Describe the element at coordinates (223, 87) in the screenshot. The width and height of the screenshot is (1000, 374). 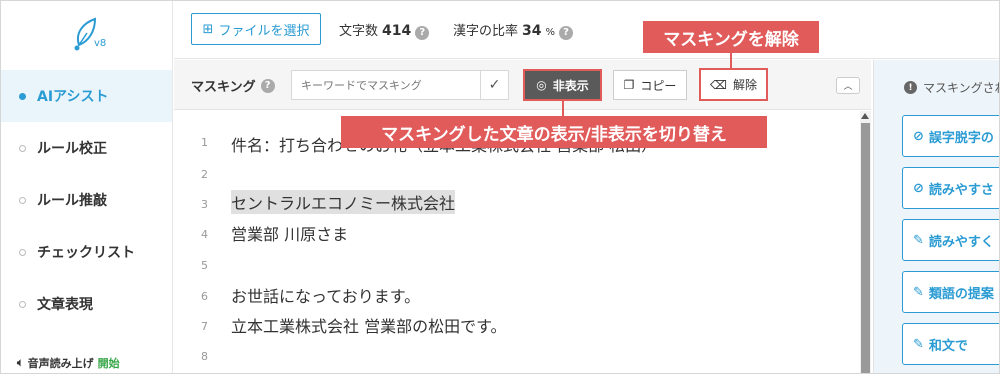
I see `masking-label: マスキング` at that location.